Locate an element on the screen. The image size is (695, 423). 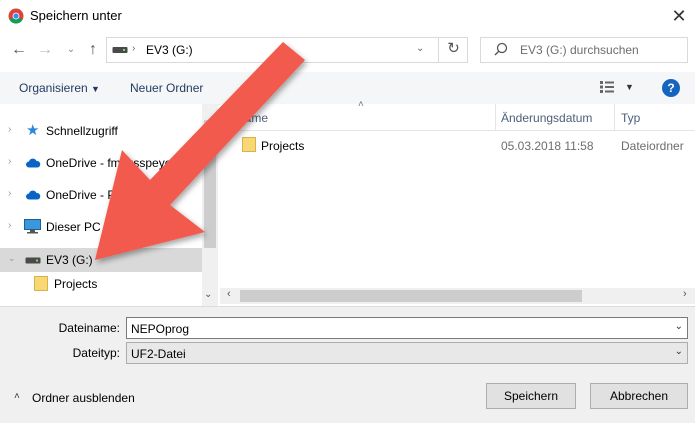
help-icon: ? is located at coordinates (671, 88).